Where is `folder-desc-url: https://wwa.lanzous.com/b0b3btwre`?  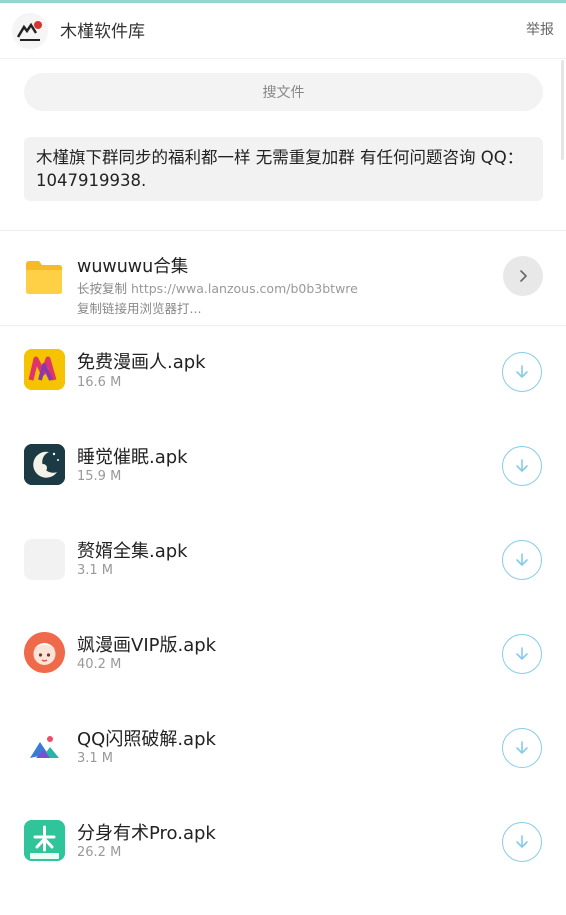 folder-desc-url: https://wwa.lanzous.com/b0b3btwre is located at coordinates (244, 288).